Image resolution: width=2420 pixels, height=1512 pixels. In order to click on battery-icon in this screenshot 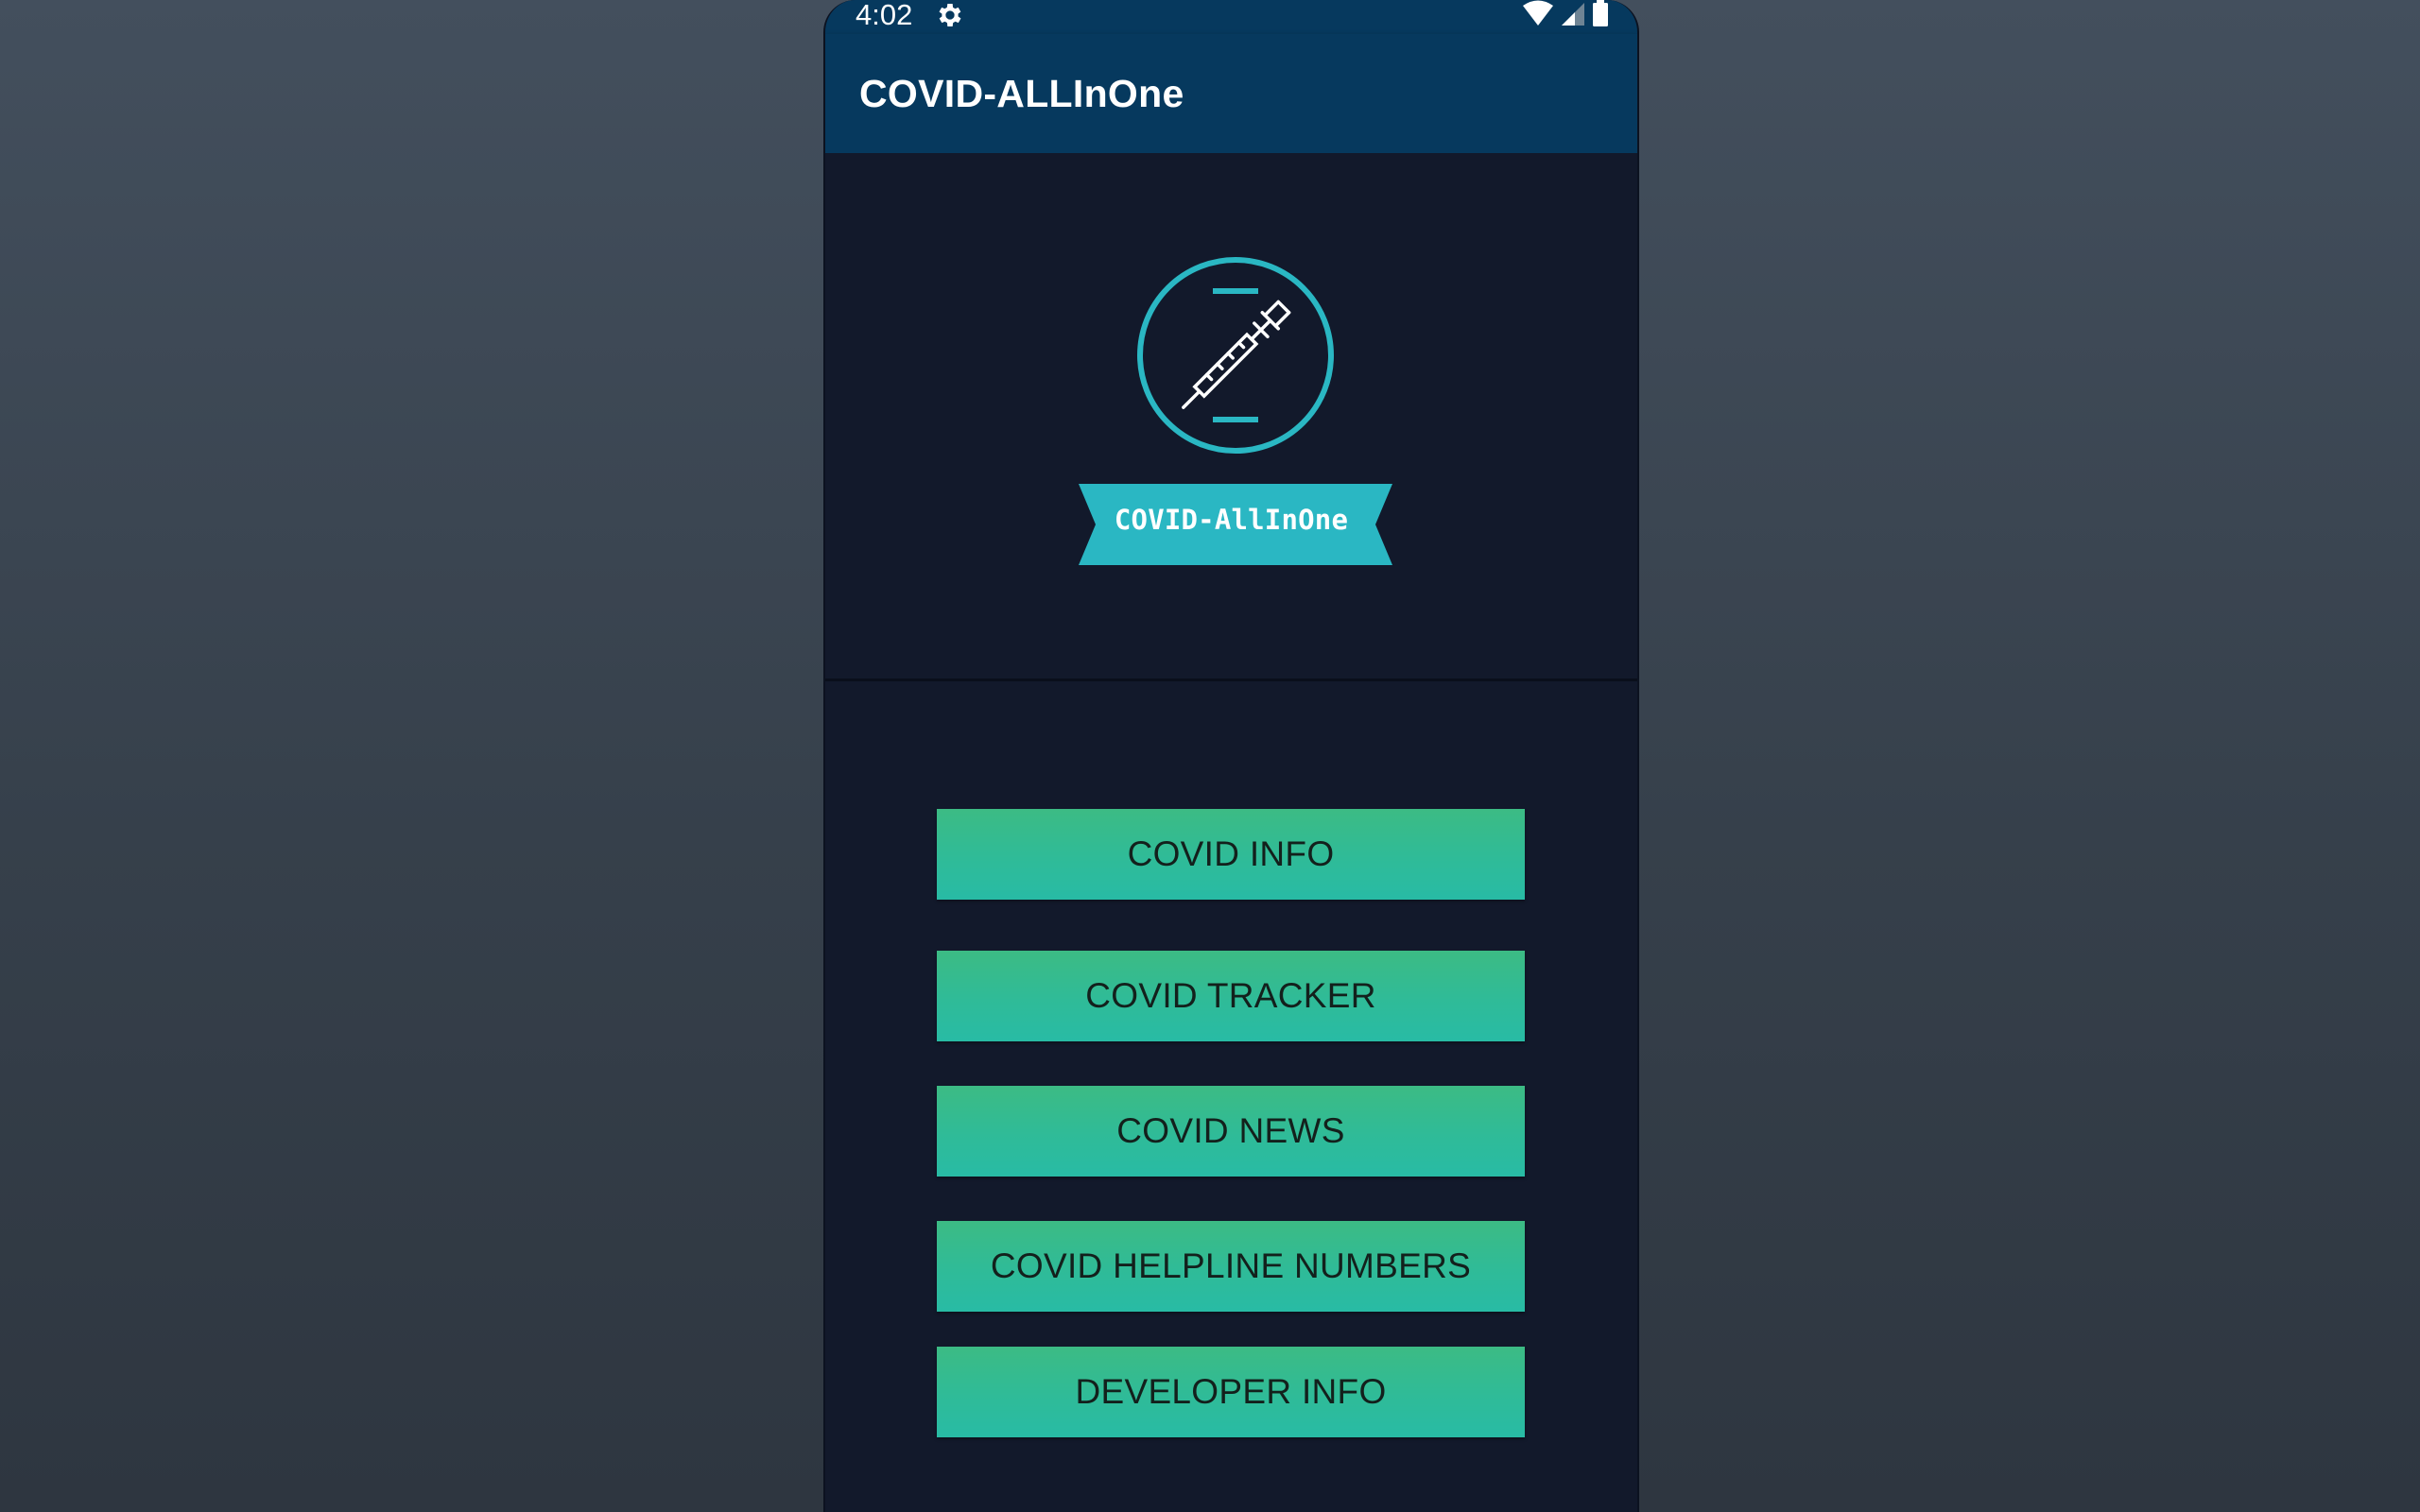, I will do `click(1601, 15)`.